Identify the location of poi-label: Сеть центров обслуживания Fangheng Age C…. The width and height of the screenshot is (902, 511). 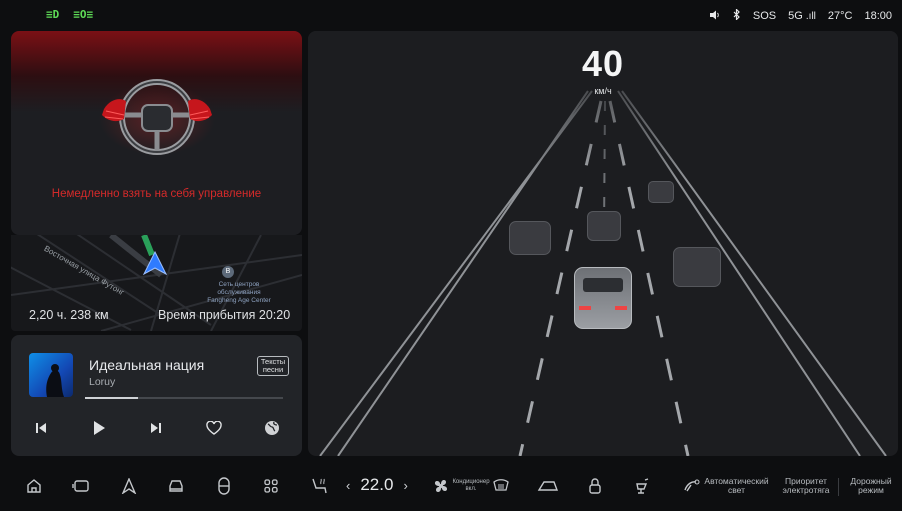
(239, 293).